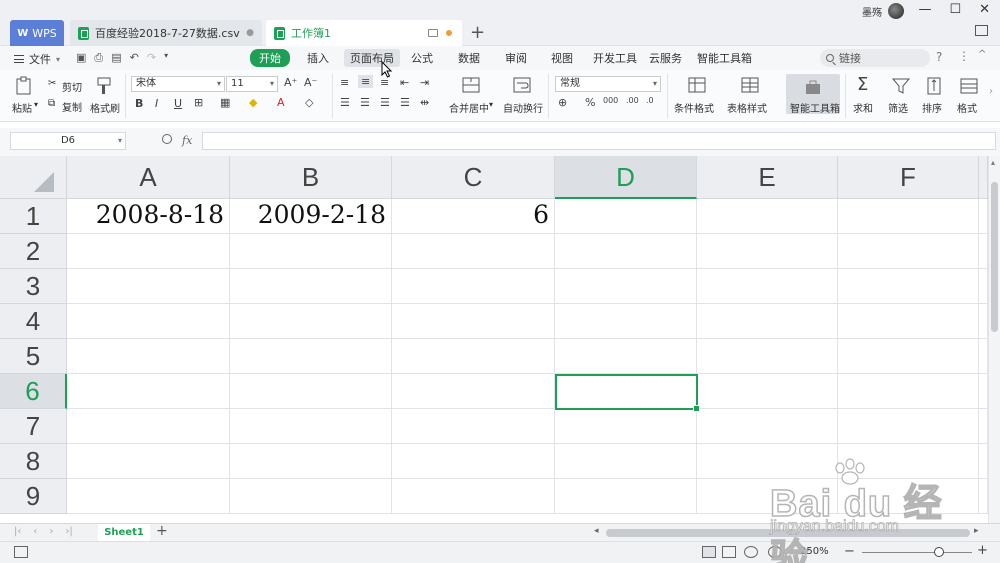 This screenshot has height=563, width=1000. I want to click on scroll-left-icon: ◂, so click(596, 531).